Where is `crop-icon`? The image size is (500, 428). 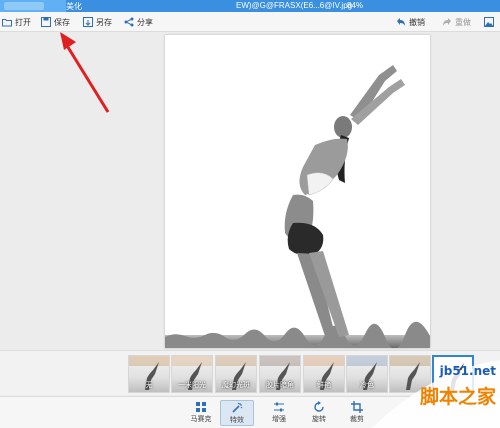
crop-icon is located at coordinates (357, 407).